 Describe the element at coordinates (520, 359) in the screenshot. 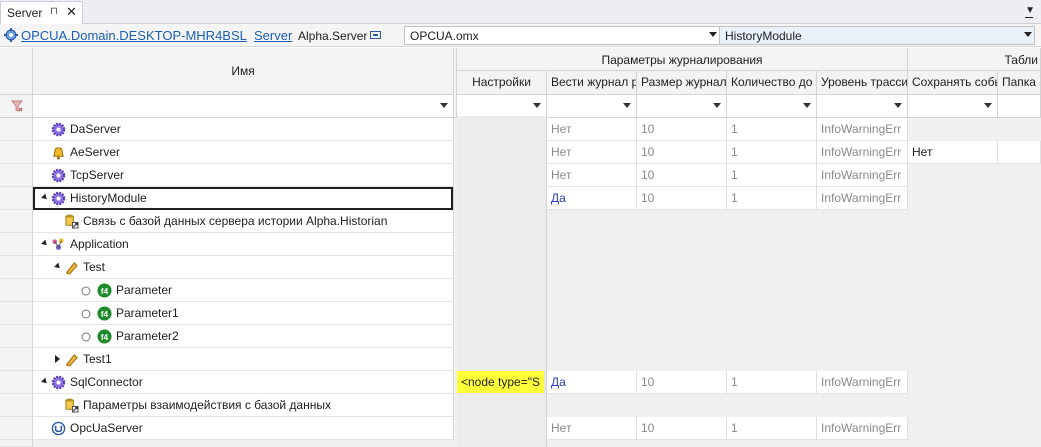

I see `tree-row-test1: Test1` at that location.